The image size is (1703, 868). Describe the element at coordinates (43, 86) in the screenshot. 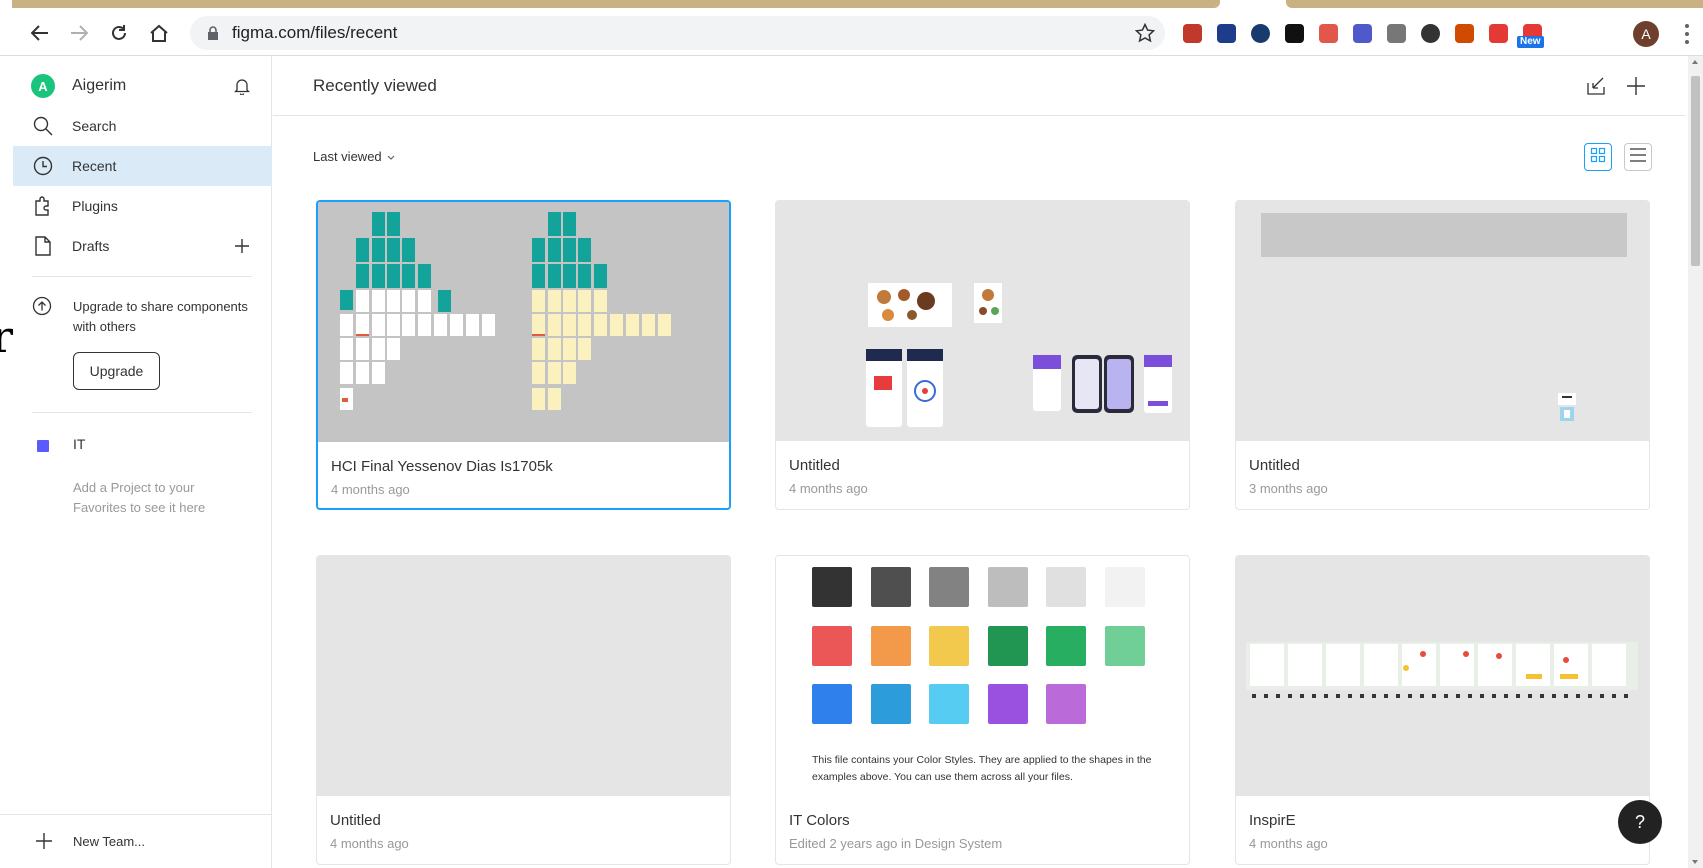

I see `user-avatar: A` at that location.